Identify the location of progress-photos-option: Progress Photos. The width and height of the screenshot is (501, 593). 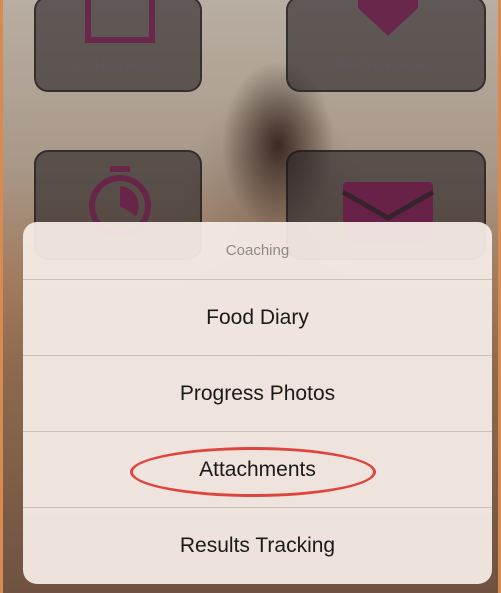
(257, 394).